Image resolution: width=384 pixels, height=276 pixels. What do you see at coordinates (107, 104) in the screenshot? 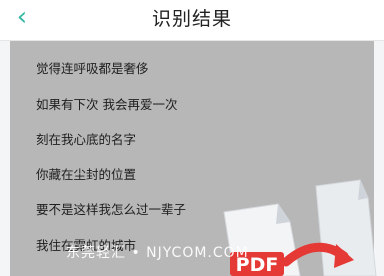
I see `result-line: 如果有下次 我会再爱一次` at bounding box center [107, 104].